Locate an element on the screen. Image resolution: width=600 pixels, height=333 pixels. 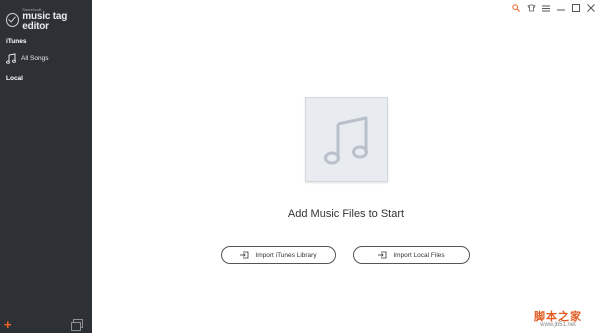
add-icon: + is located at coordinates (8, 324).